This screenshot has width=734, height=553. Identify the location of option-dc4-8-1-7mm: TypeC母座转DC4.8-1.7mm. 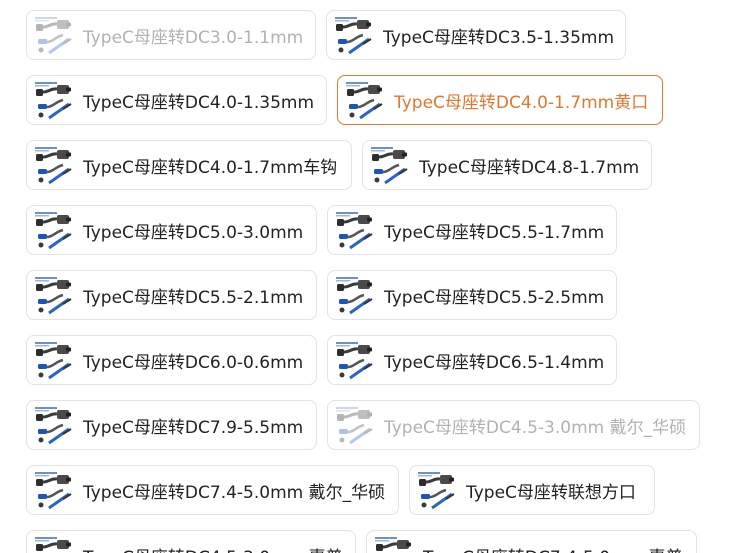
(507, 165).